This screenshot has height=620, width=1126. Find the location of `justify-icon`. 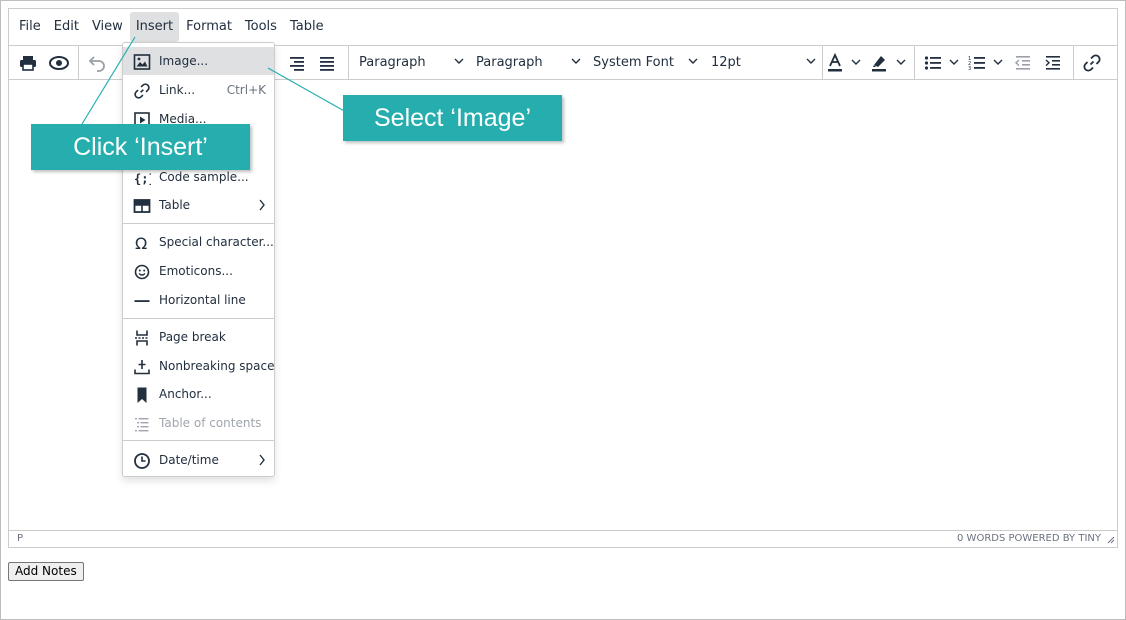

justify-icon is located at coordinates (327, 63).